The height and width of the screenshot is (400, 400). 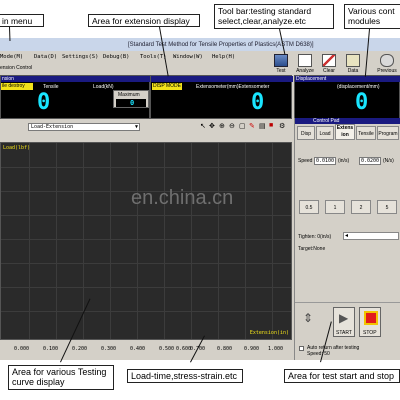 I want to click on test-button: Test, so click(x=281, y=64).